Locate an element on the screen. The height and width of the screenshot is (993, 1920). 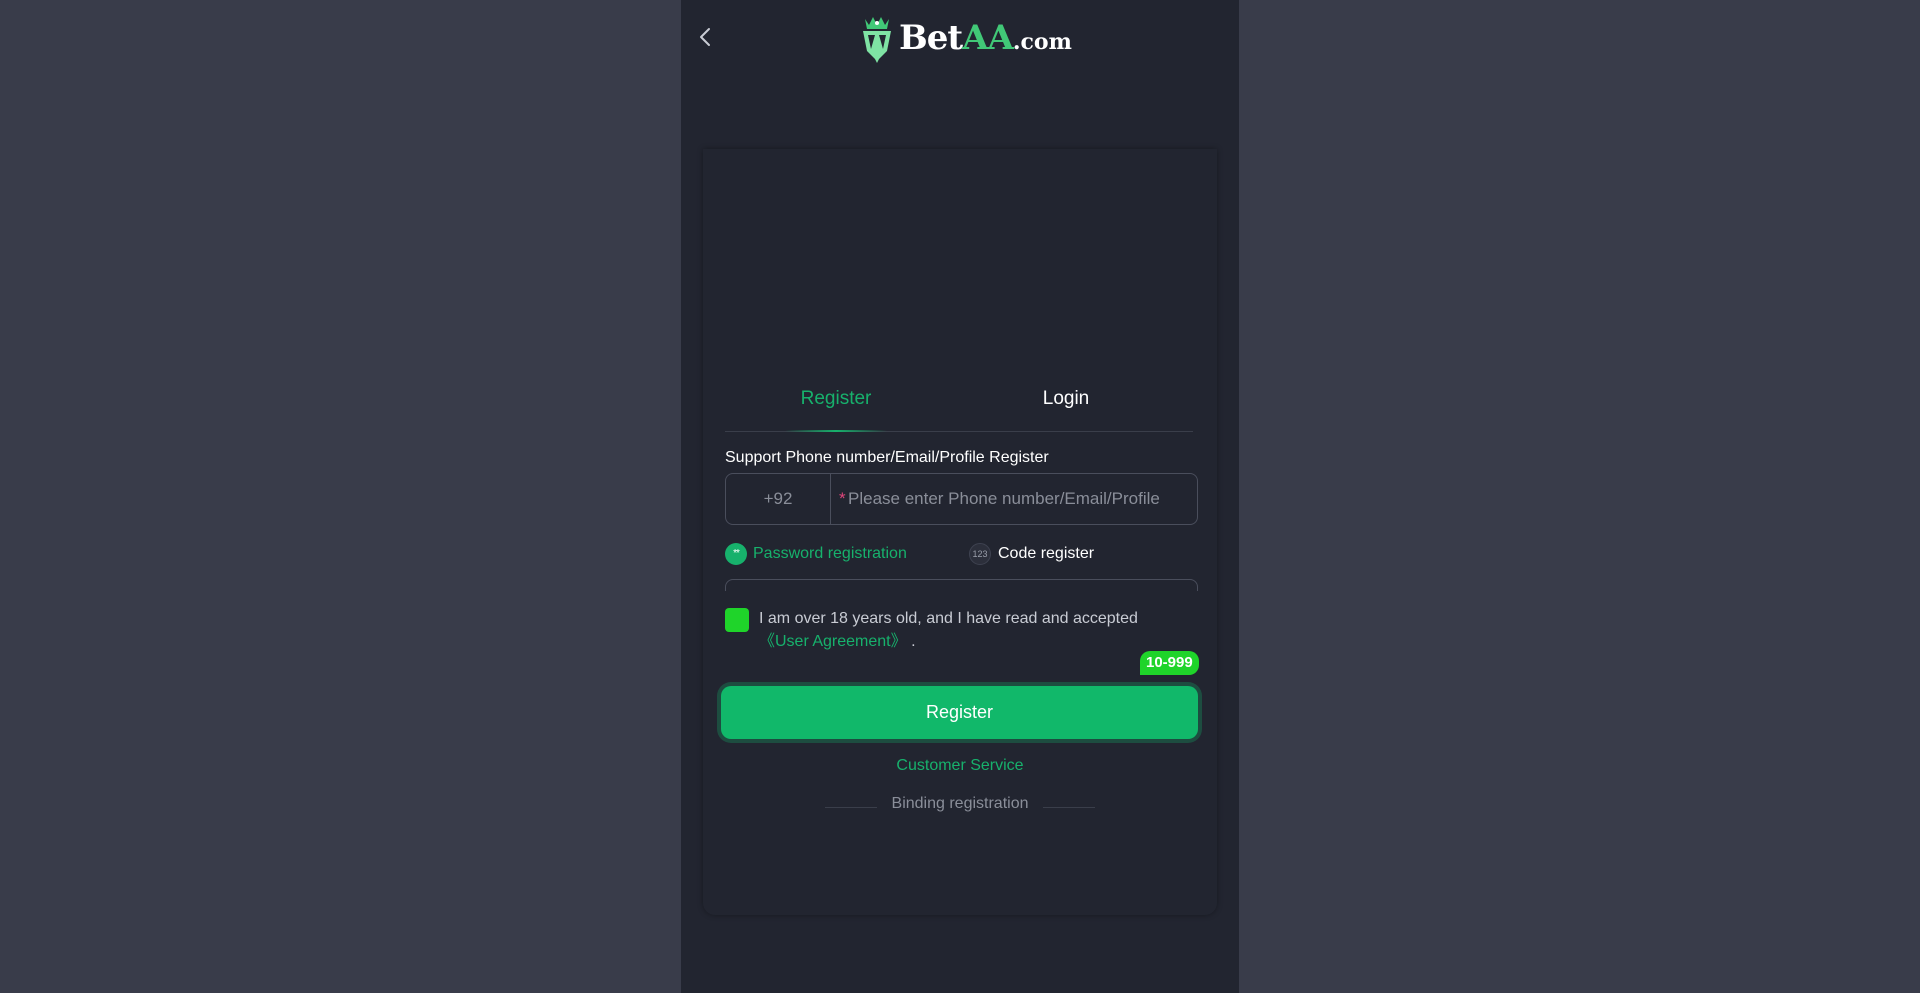
logo-suffix: .com is located at coordinates (1042, 42).